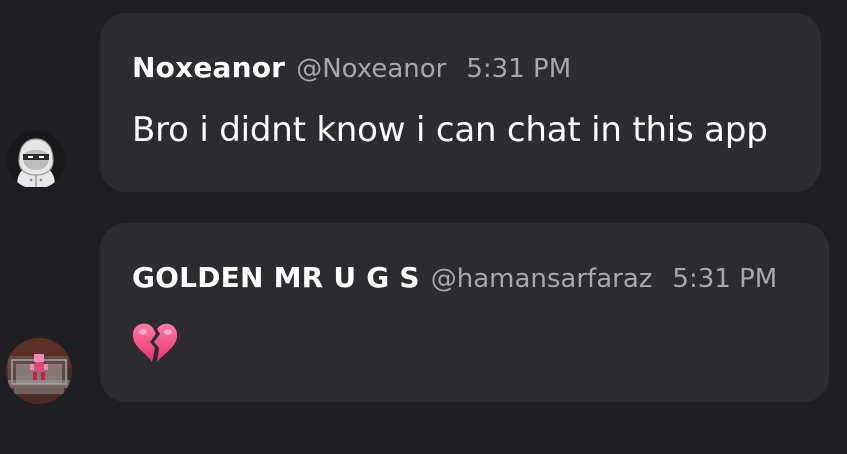  What do you see at coordinates (155, 342) in the screenshot?
I see `broken-heart-icon` at bounding box center [155, 342].